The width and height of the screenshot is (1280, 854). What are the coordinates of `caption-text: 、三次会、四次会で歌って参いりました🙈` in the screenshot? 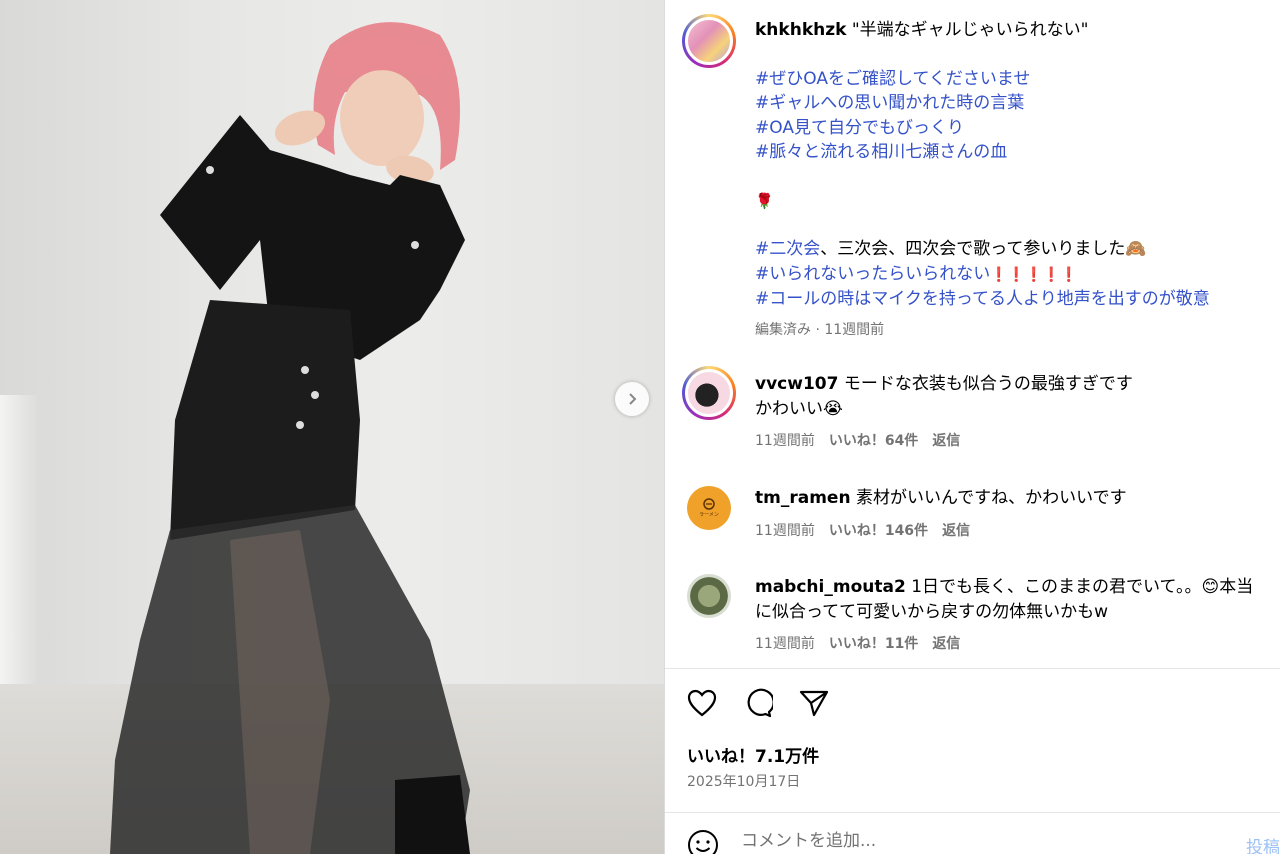 It's located at (983, 249).